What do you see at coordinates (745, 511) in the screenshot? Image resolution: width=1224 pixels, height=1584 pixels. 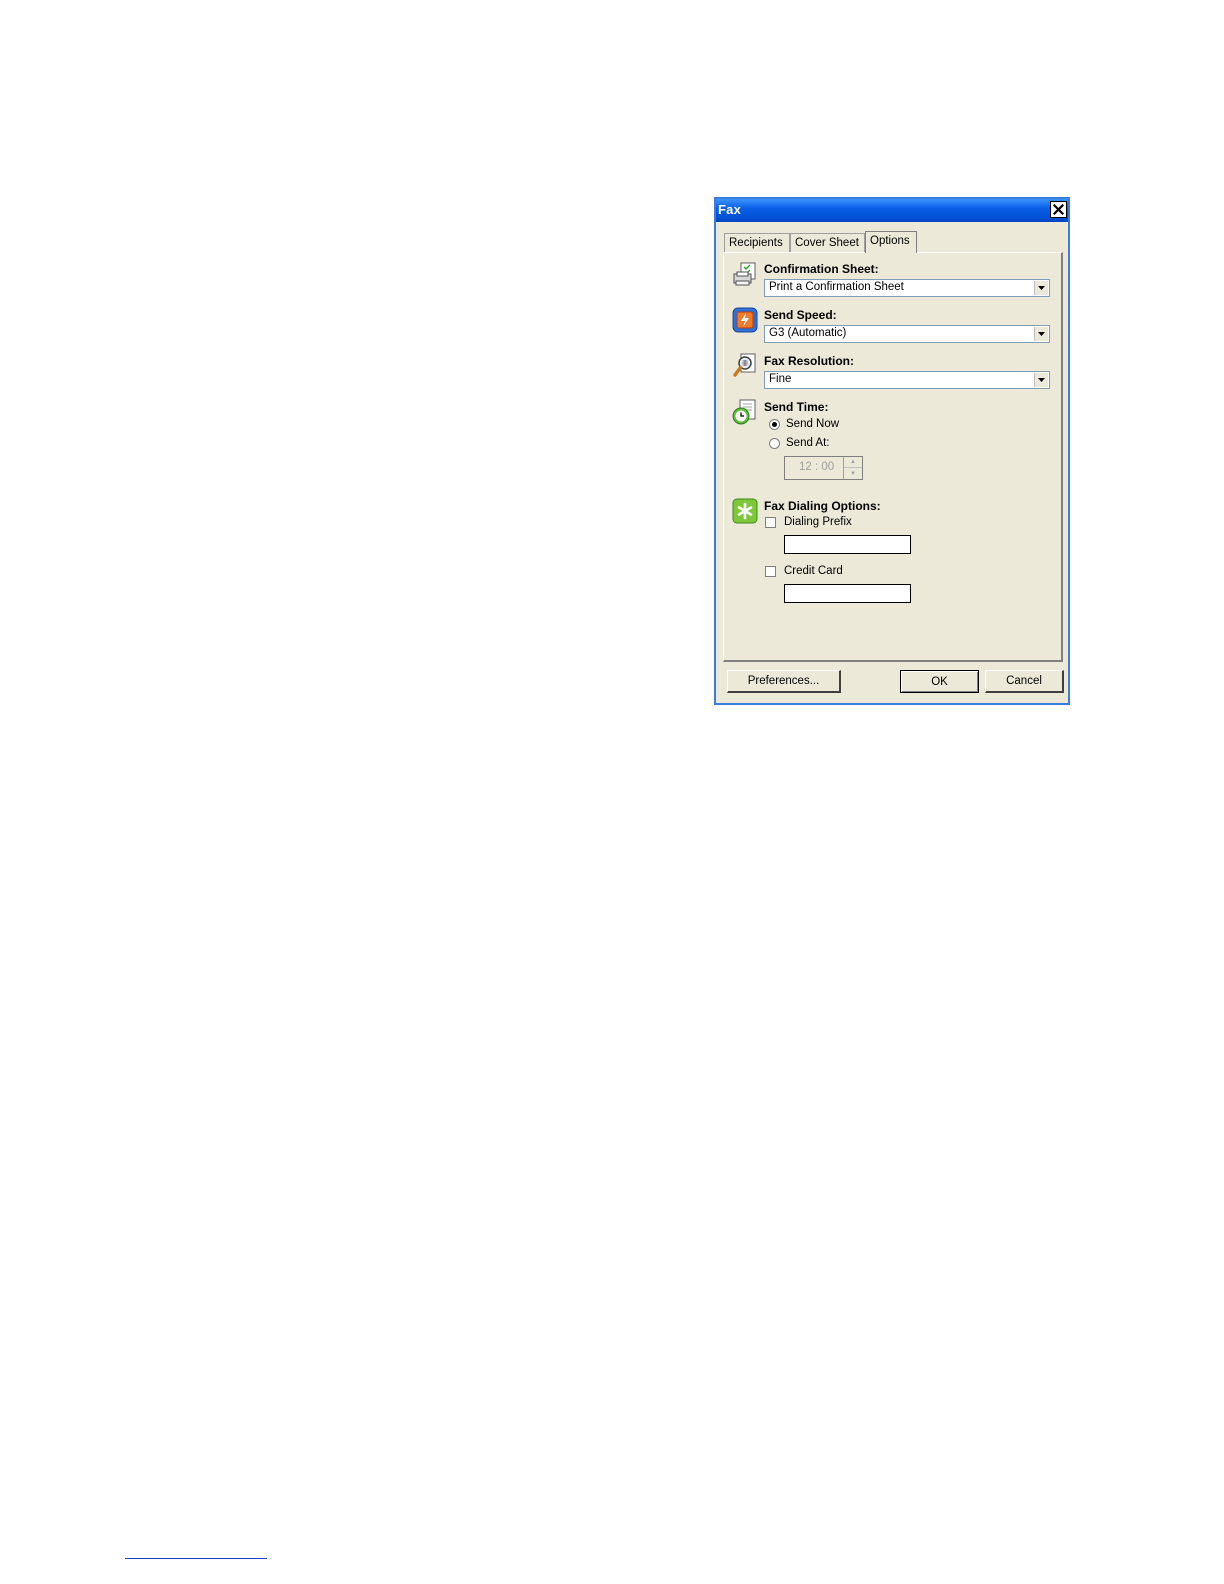 I see `asterisk-icon` at bounding box center [745, 511].